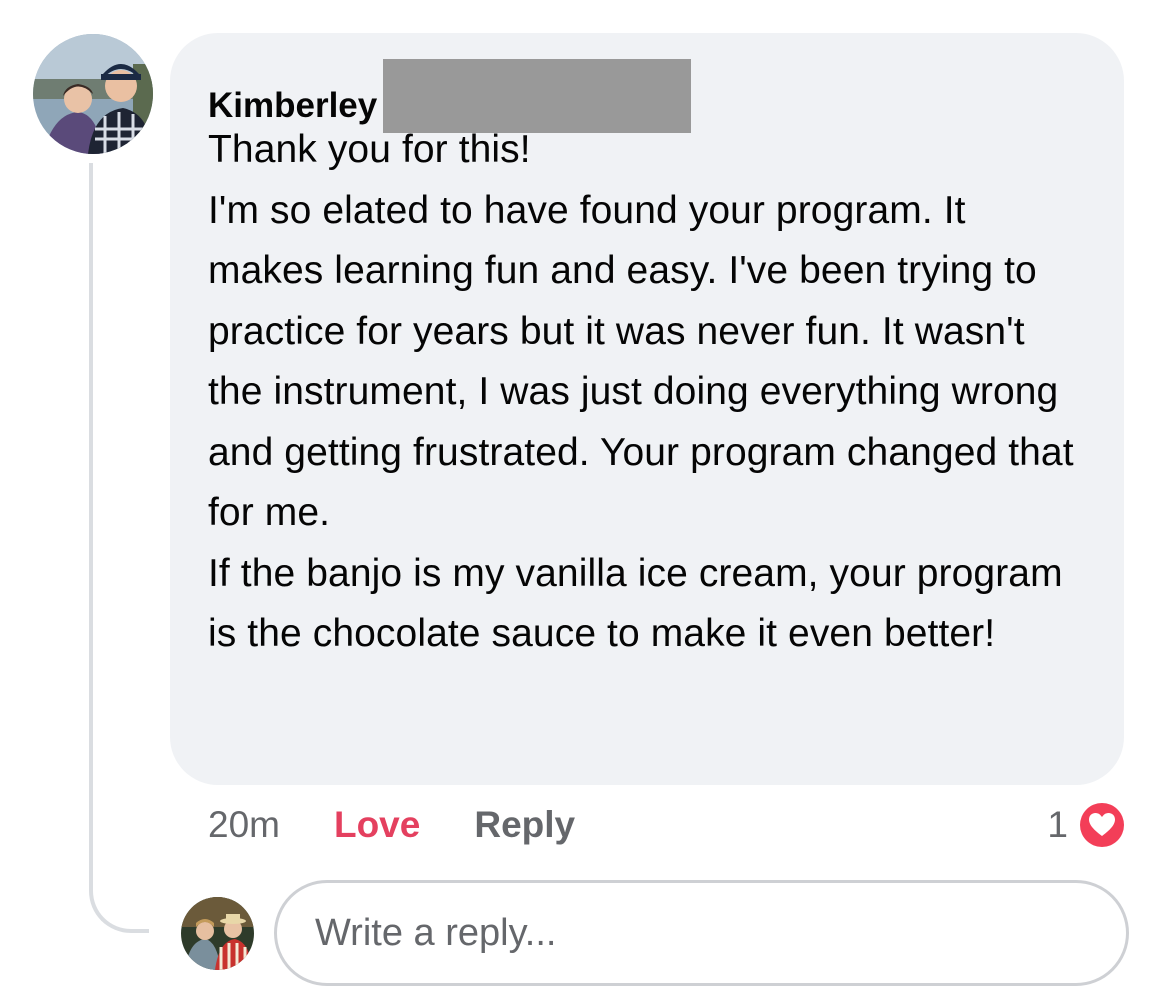 The height and width of the screenshot is (997, 1166). I want to click on current-user-avatar, so click(217, 933).